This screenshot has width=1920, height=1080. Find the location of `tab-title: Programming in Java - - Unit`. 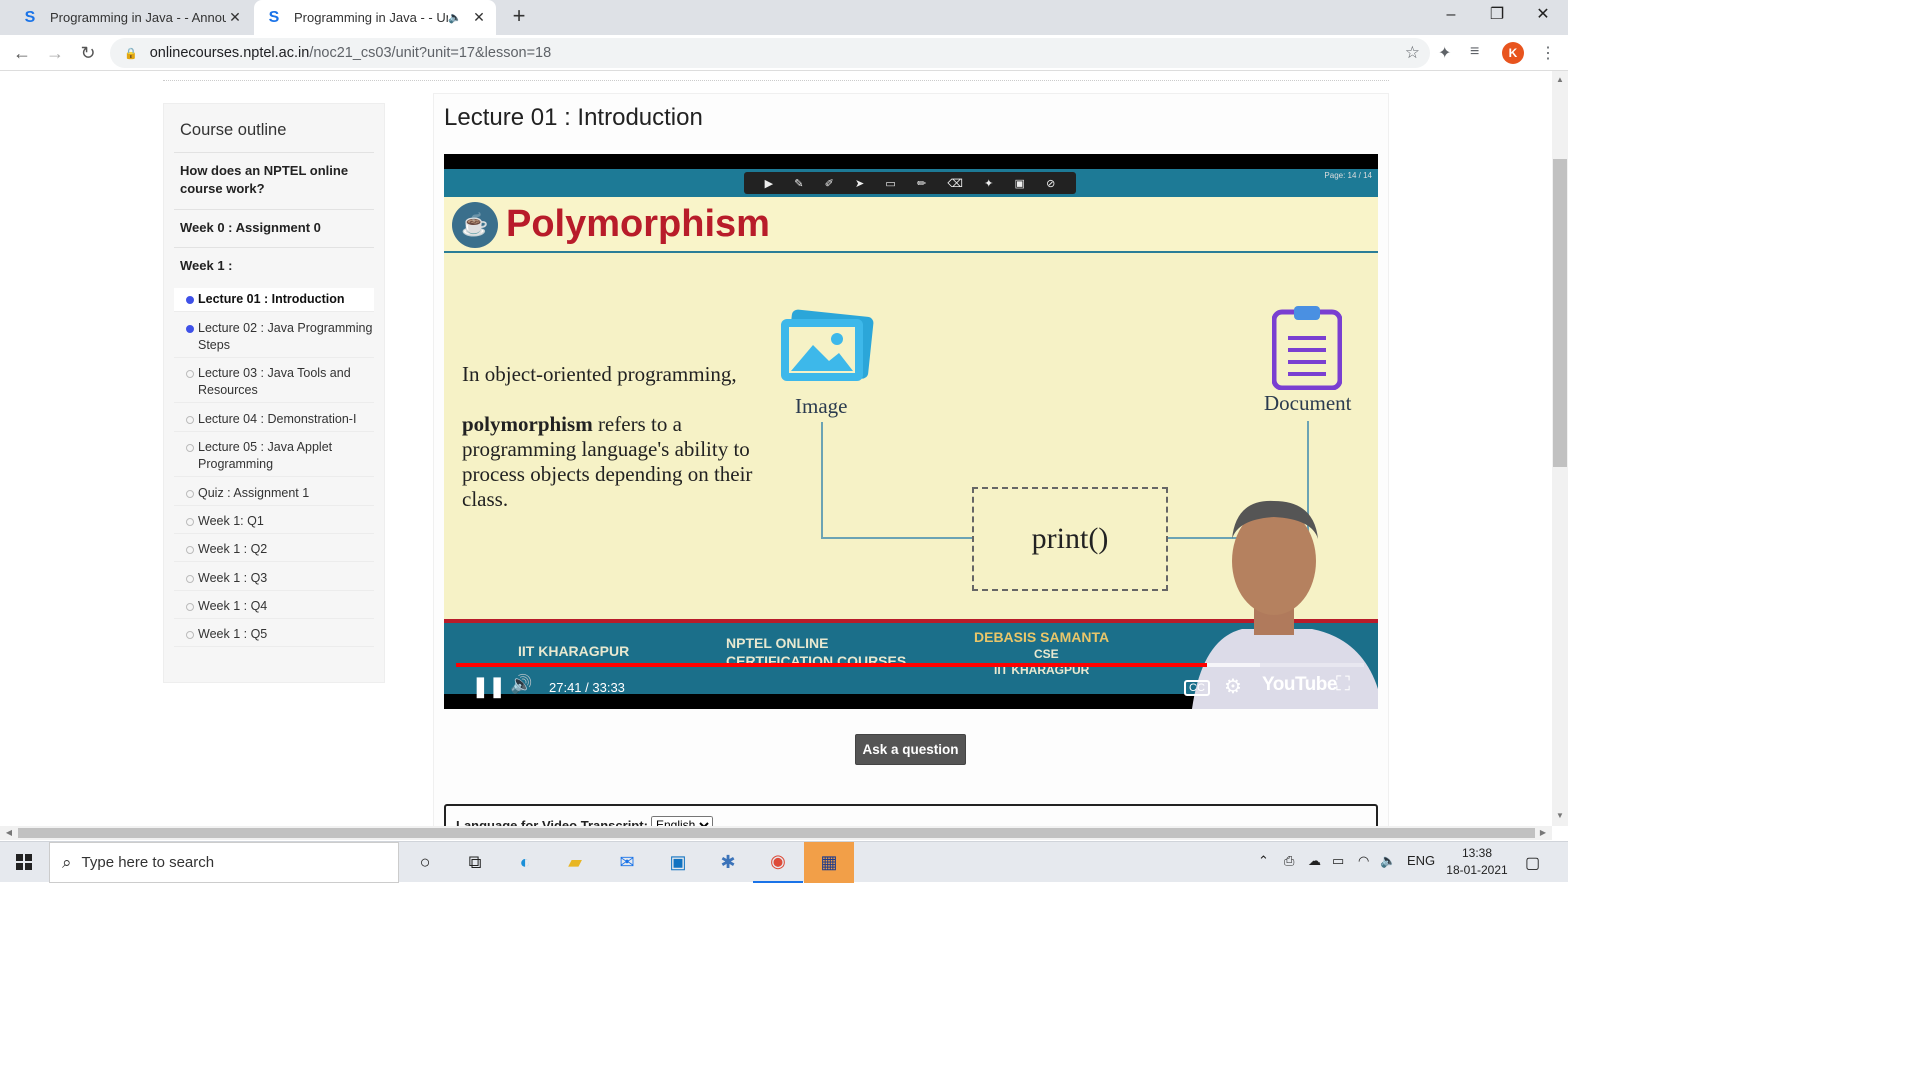

tab-title: Programming in Java - - Unit is located at coordinates (371, 17).